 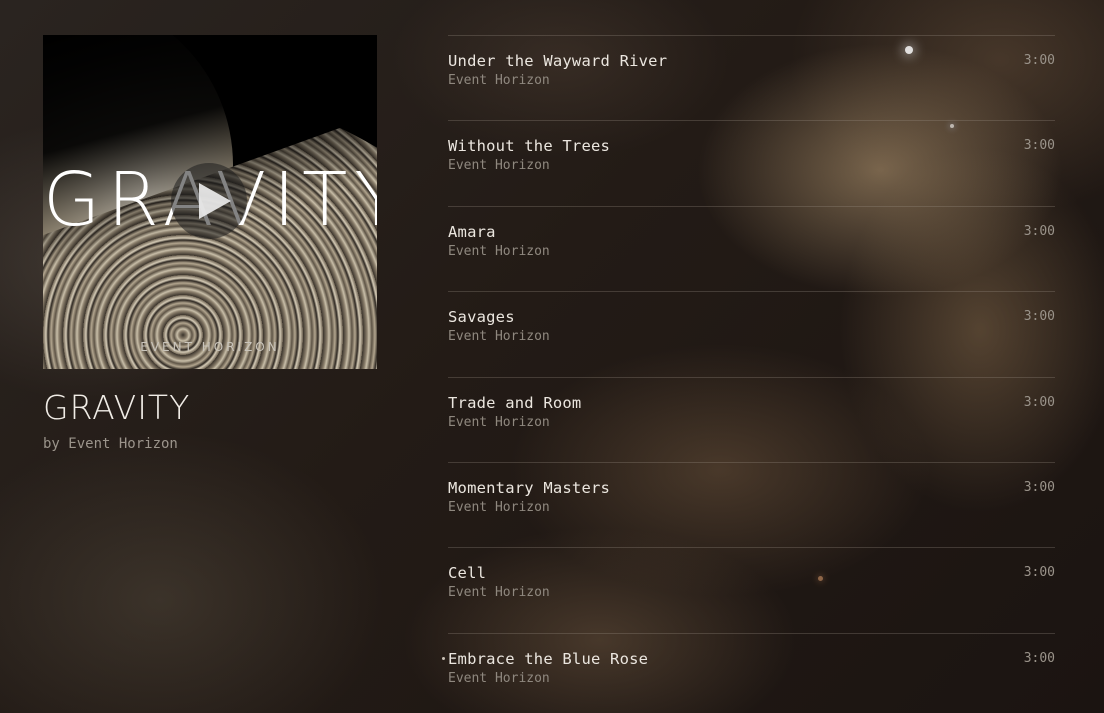 I want to click on album-title: GRAVITY, so click(x=117, y=407).